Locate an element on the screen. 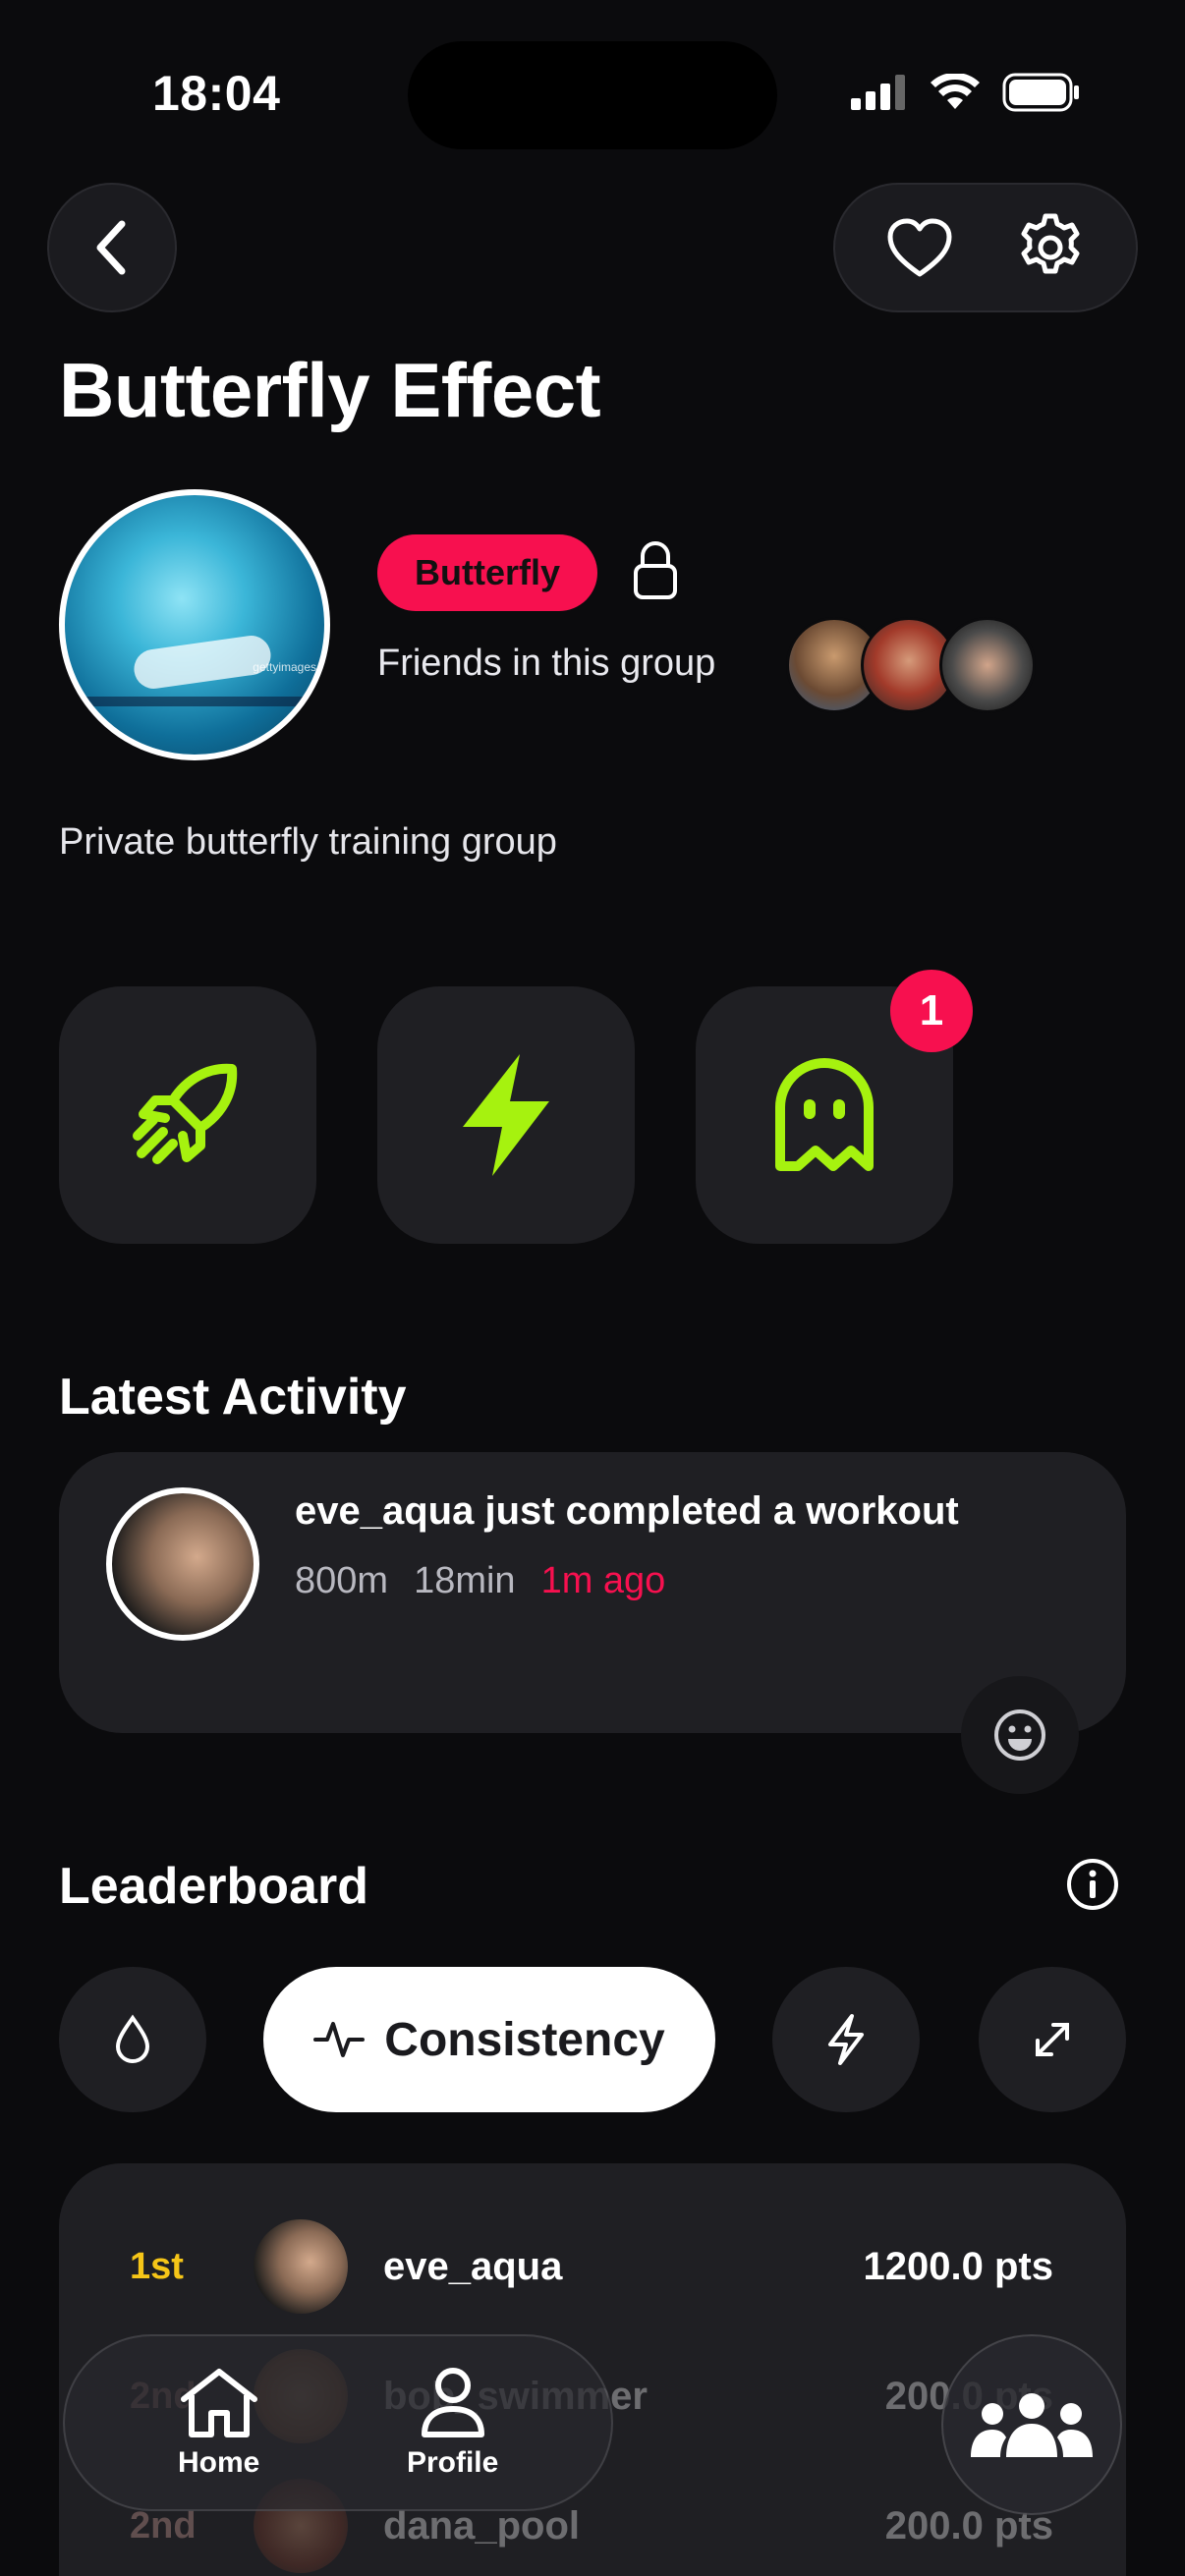 This screenshot has width=1185, height=2576. ghost-icon is located at coordinates (825, 1114).